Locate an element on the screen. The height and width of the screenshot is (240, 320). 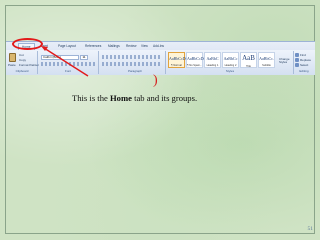
caption-prefix: This is the is located at coordinates (91, 98).